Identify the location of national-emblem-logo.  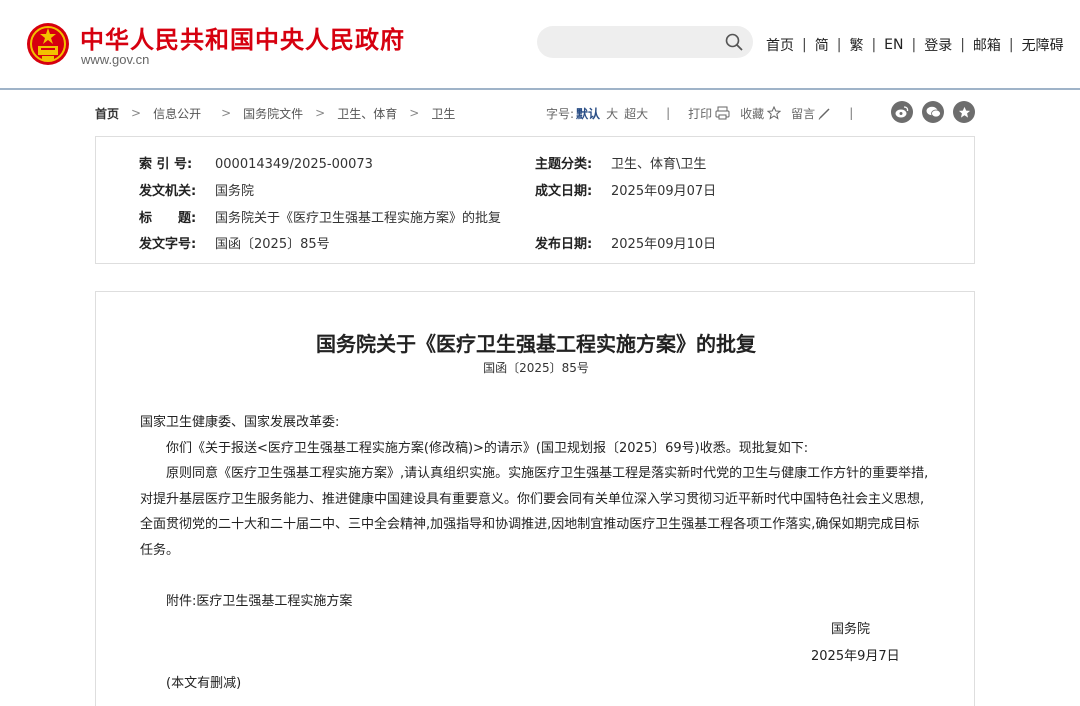
(48, 44).